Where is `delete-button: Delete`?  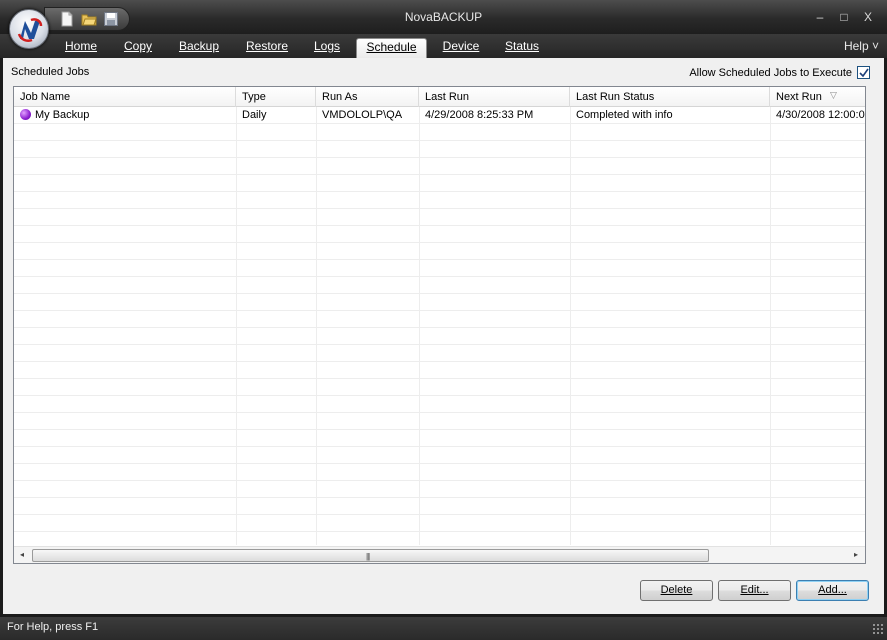 delete-button: Delete is located at coordinates (676, 590).